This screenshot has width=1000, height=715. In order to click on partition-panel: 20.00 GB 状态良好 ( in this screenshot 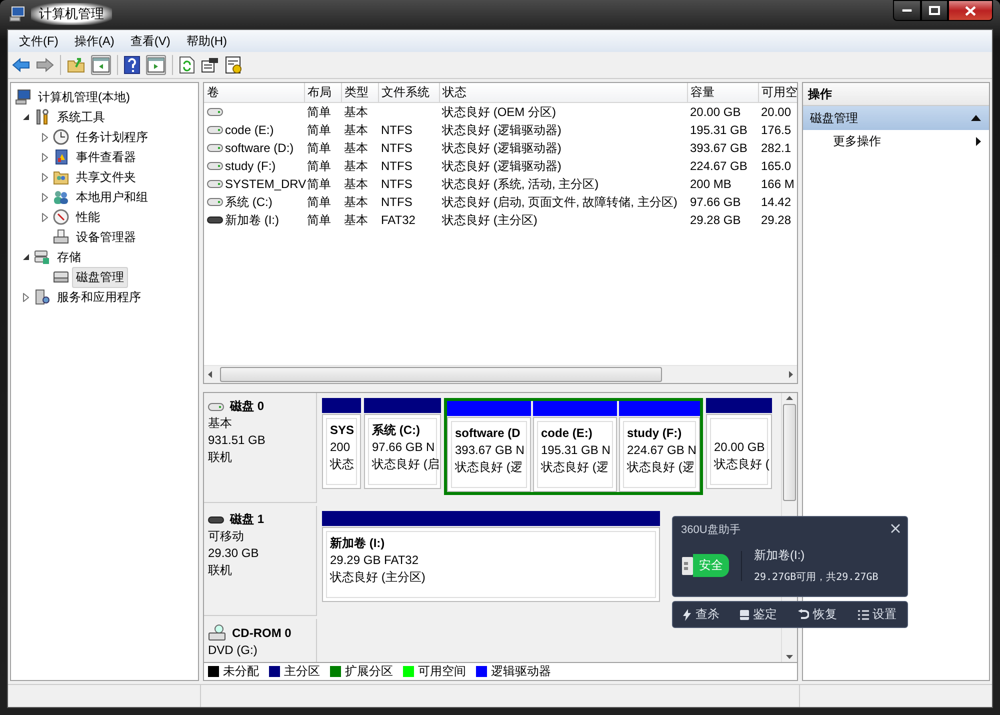, I will do `click(739, 451)`.